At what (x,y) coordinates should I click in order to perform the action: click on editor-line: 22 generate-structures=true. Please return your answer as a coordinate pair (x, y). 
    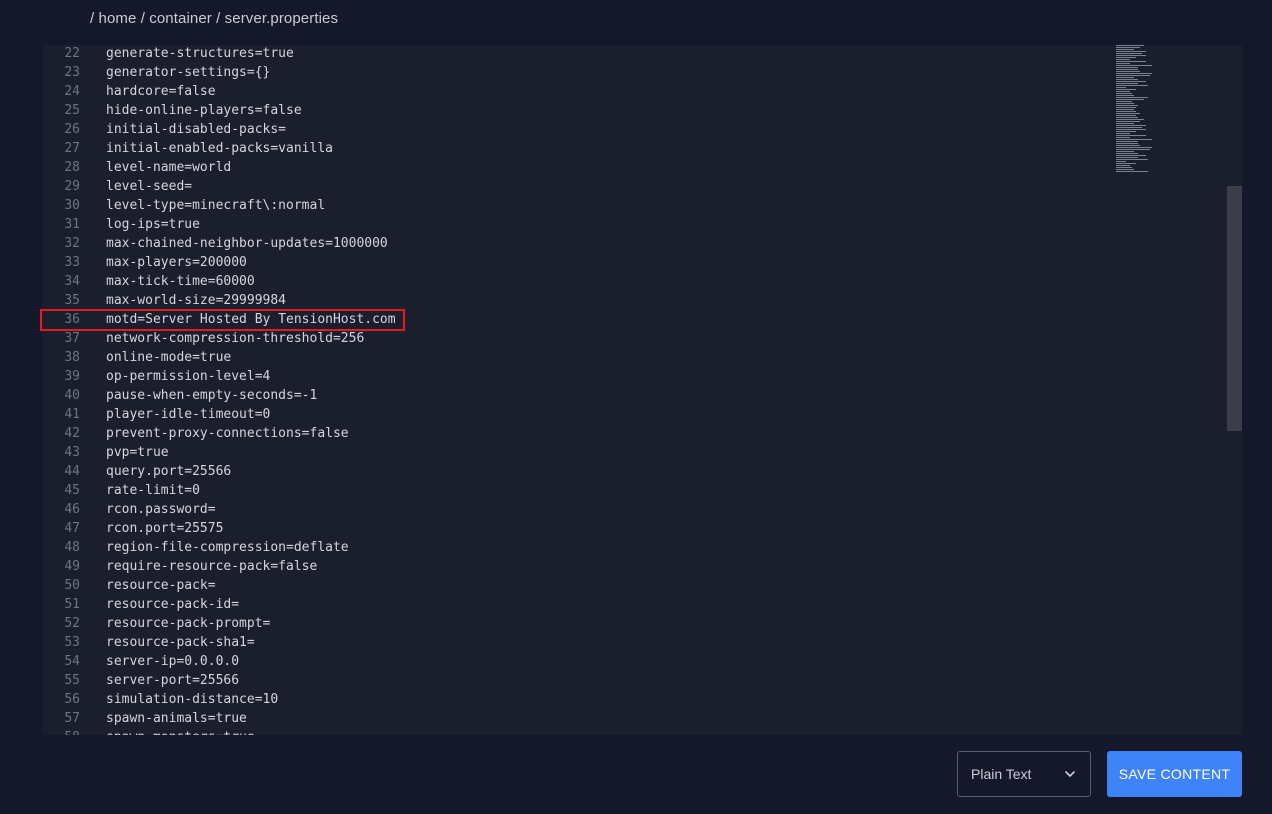
    Looking at the image, I should click on (577, 54).